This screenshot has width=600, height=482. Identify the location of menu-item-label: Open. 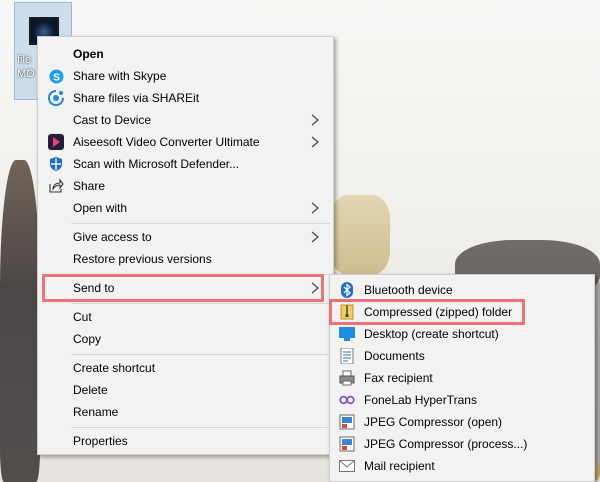
(88, 54).